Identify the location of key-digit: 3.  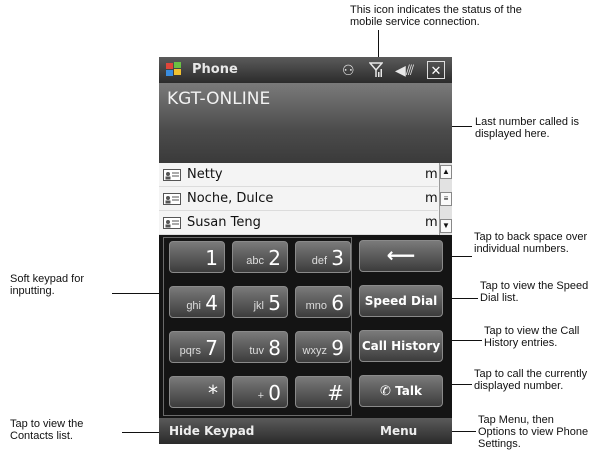
(337, 258).